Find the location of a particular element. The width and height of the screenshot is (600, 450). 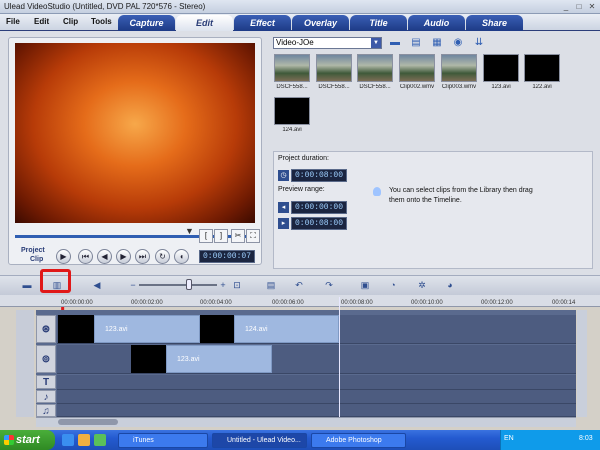

volume-icon: ◖ is located at coordinates (181, 256).